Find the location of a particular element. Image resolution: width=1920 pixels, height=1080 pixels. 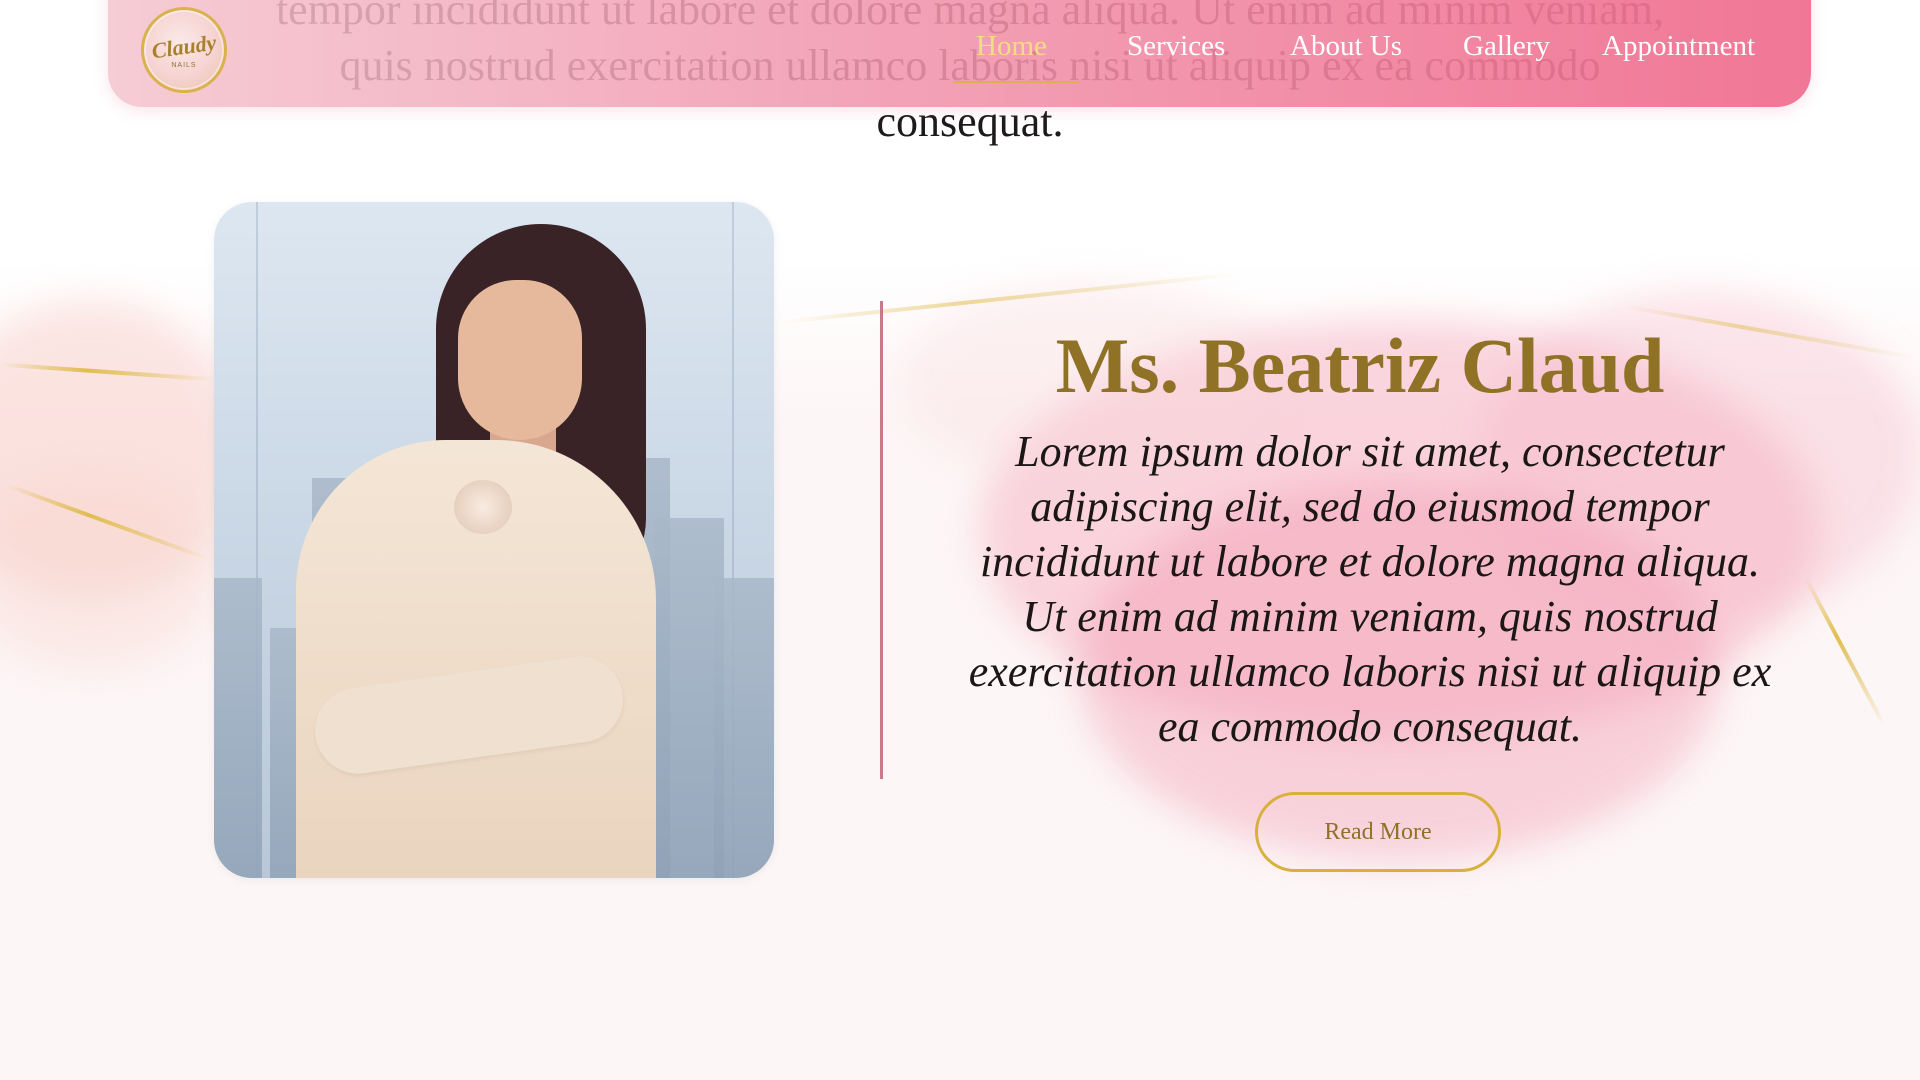

nav-item-gallery: Gallery is located at coordinates (1506, 46).